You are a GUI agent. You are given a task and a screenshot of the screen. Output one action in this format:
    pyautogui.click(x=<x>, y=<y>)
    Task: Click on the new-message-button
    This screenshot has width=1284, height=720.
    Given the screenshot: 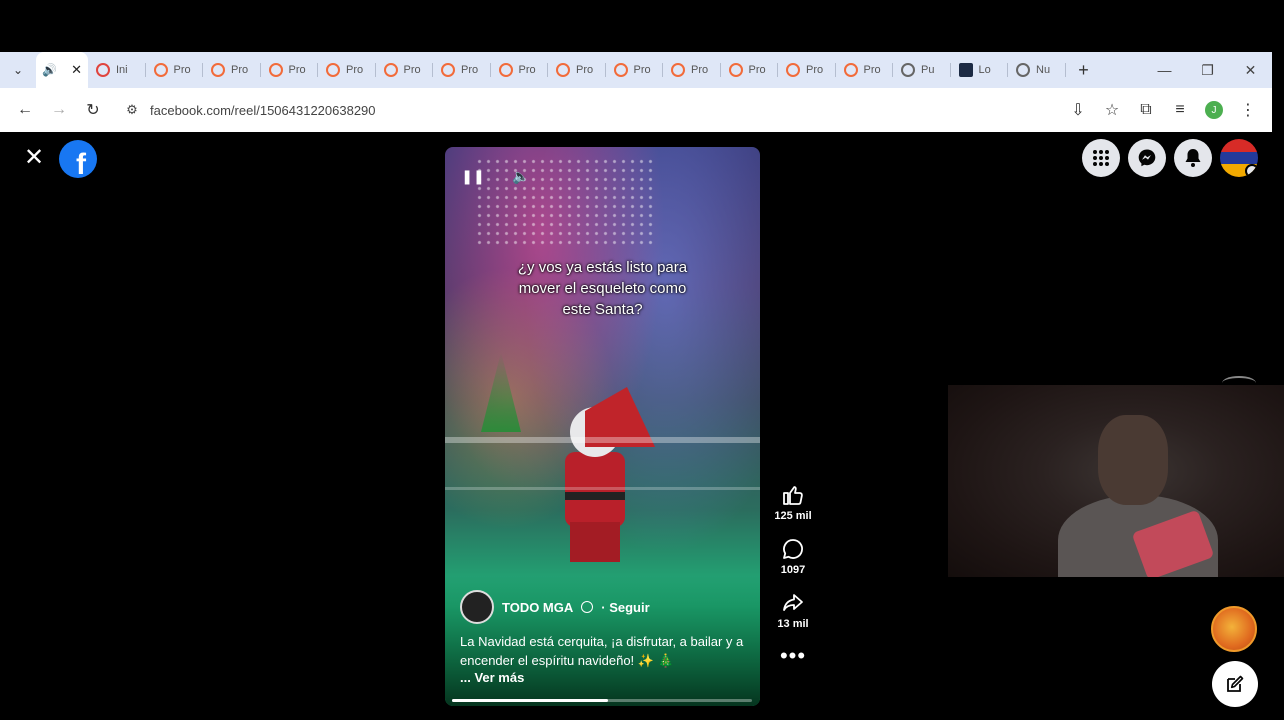 What is the action you would take?
    pyautogui.click(x=1235, y=684)
    